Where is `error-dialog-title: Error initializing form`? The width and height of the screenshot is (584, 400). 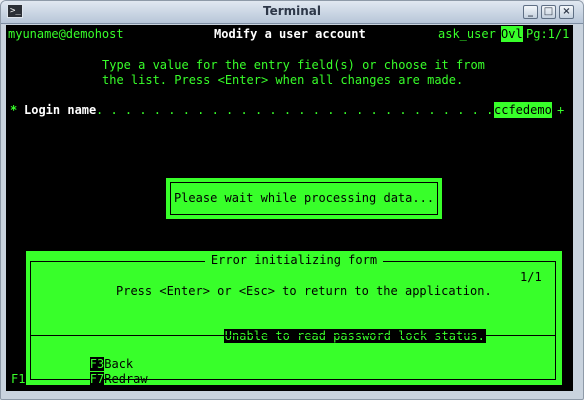 error-dialog-title: Error initializing form is located at coordinates (294, 260).